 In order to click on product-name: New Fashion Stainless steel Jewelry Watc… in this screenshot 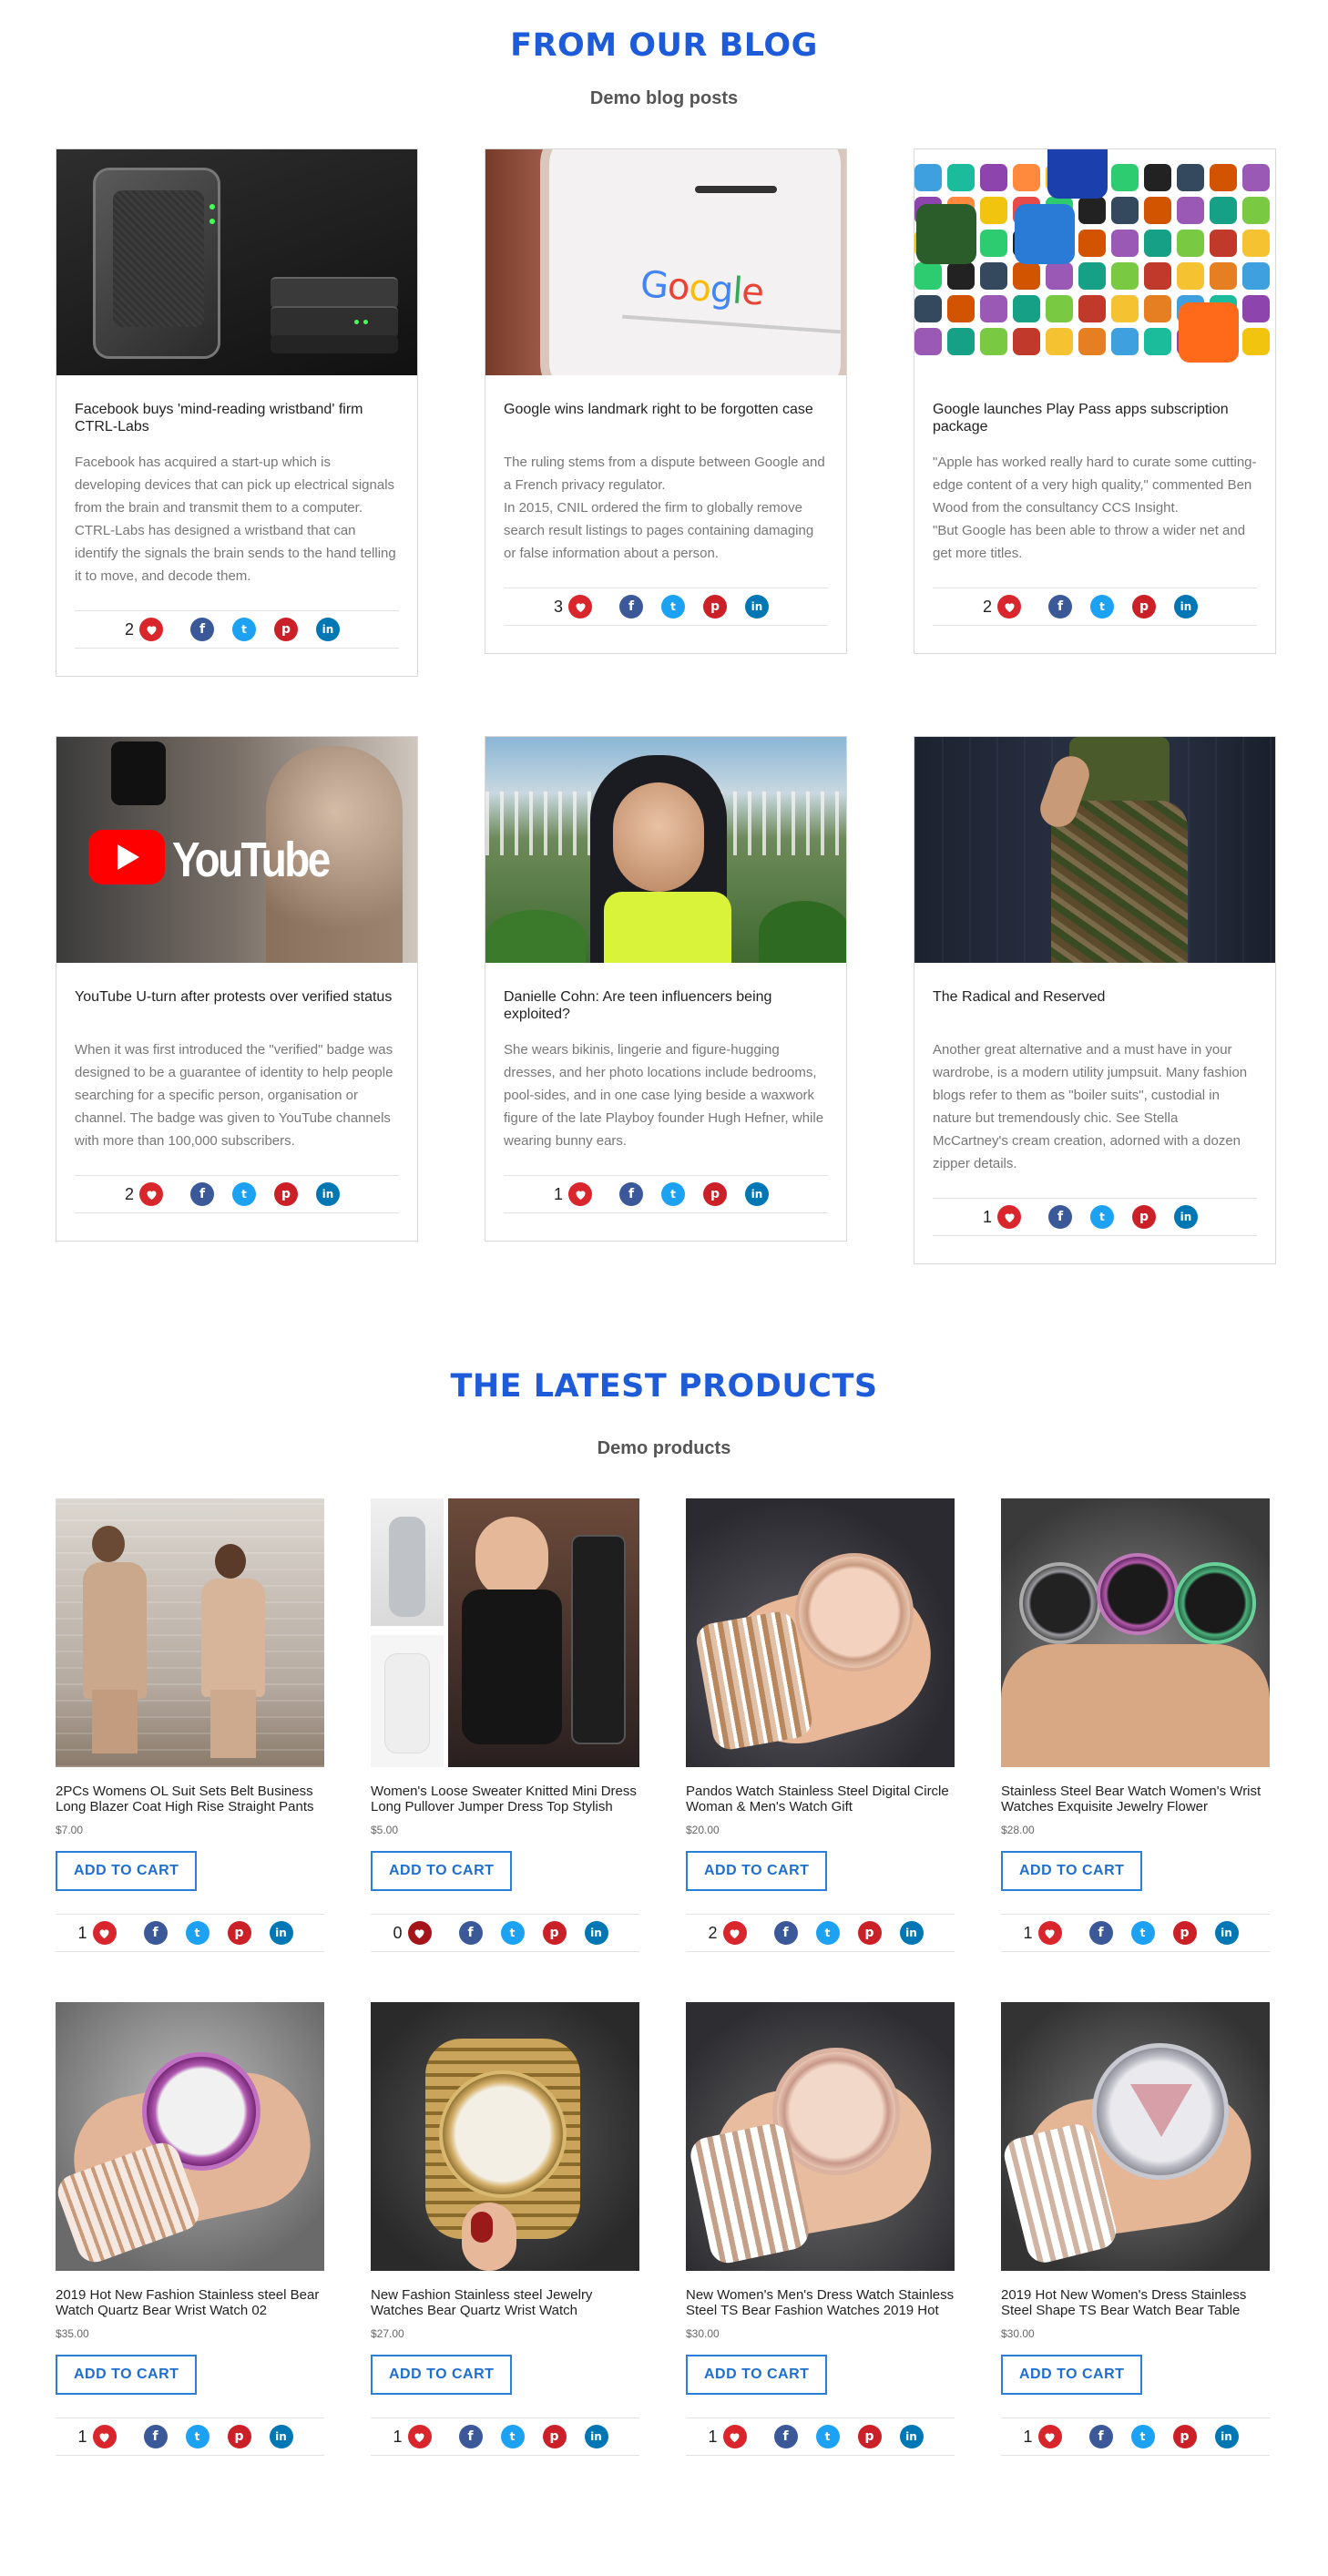, I will do `click(505, 2303)`.